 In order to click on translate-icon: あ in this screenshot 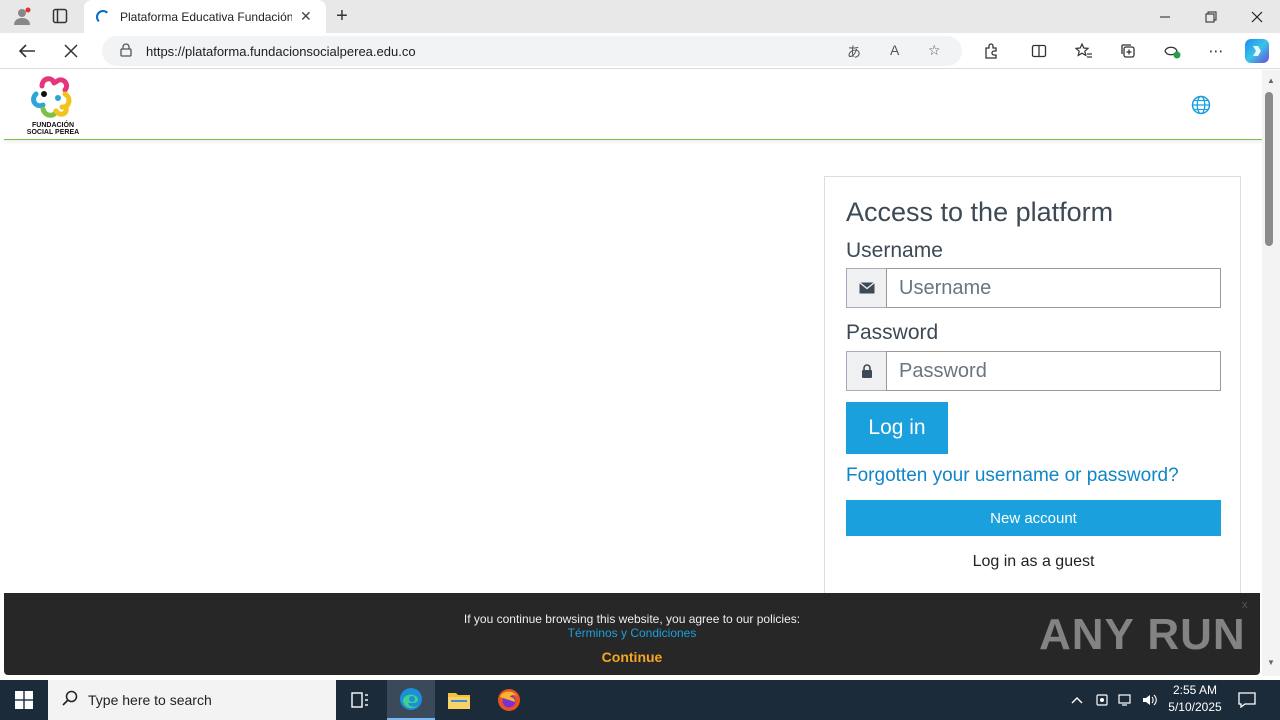, I will do `click(854, 52)`.